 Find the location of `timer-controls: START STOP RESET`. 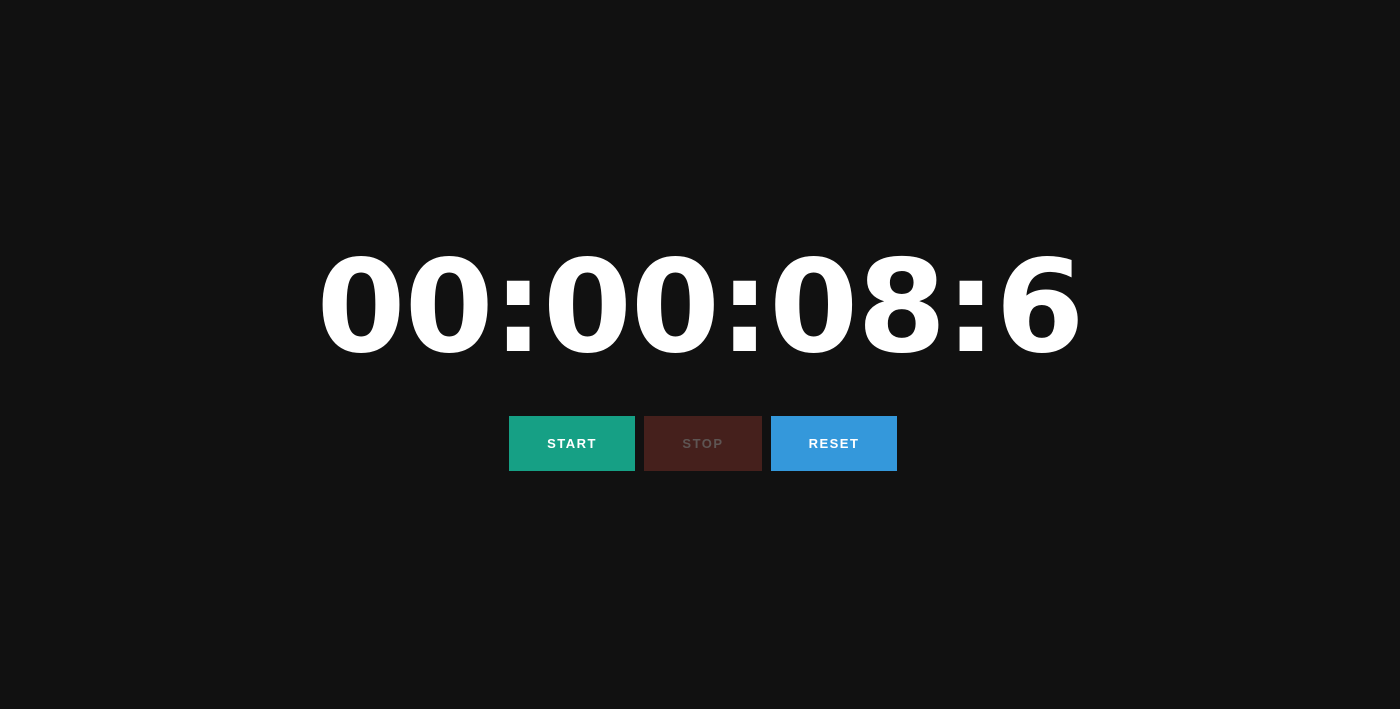

timer-controls: START STOP RESET is located at coordinates (703, 443).